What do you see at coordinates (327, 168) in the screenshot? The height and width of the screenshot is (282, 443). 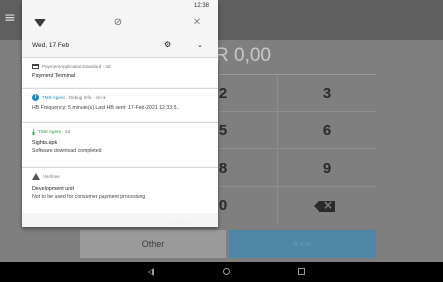 I see `key-9: 9` at bounding box center [327, 168].